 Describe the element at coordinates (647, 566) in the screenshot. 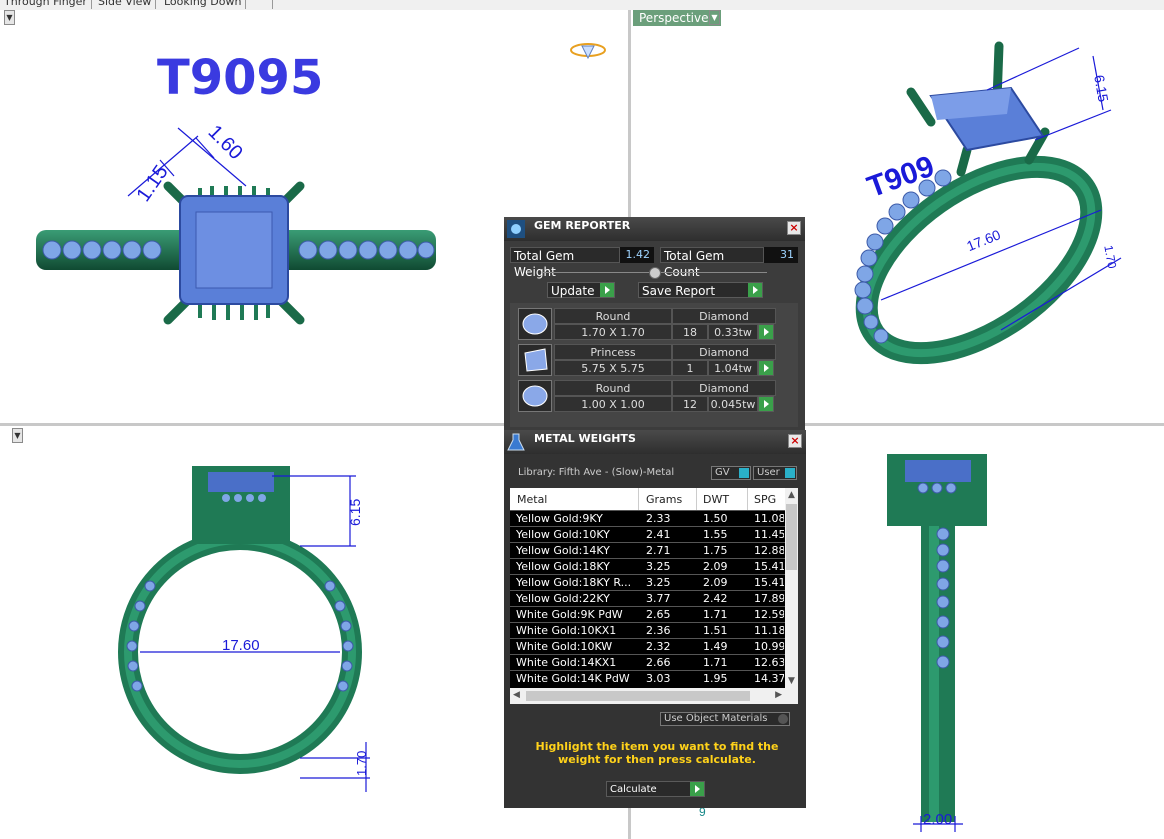

I see `table-row: Yellow Gold:18KY 3.25 2.09 15.41` at that location.